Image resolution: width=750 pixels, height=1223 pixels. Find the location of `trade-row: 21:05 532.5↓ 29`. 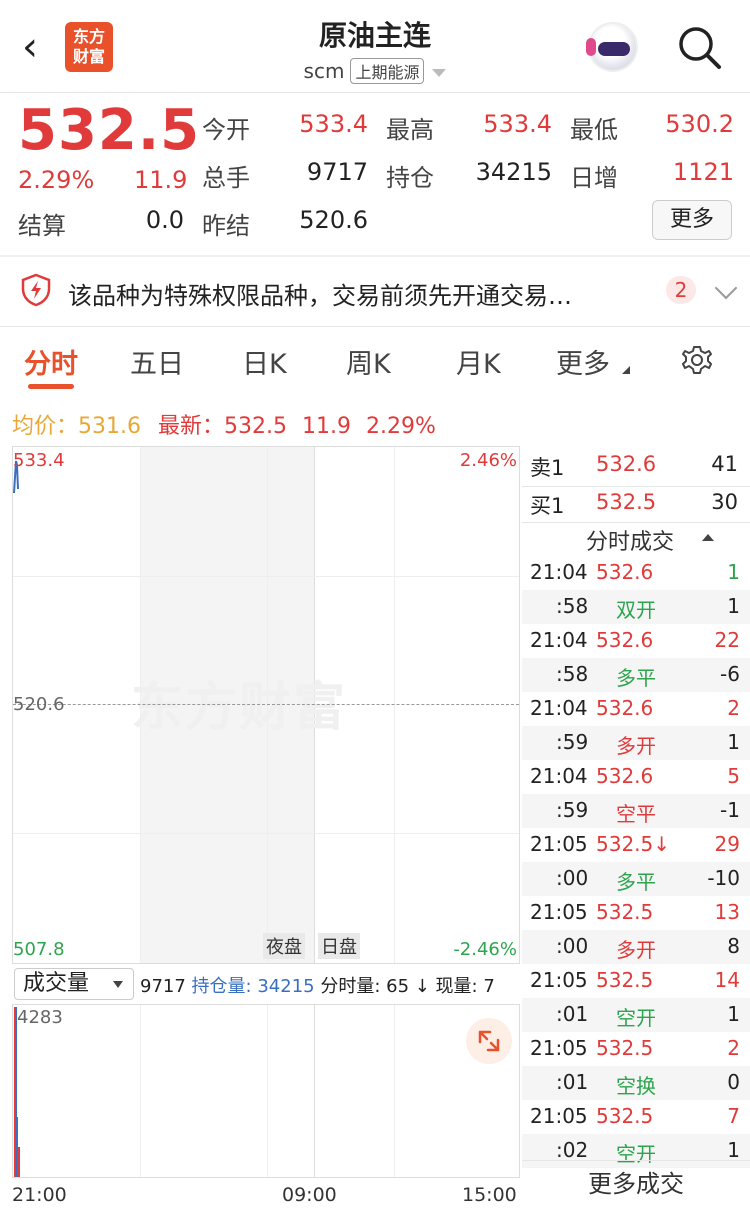

trade-row: 21:05 532.5↓ 29 is located at coordinates (636, 845).